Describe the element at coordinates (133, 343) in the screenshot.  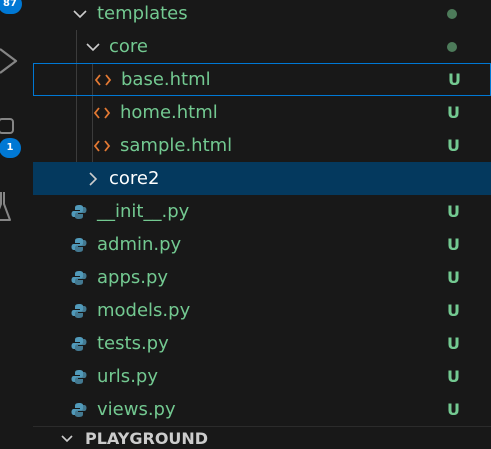
I see `tree-item-label: tests.py` at that location.